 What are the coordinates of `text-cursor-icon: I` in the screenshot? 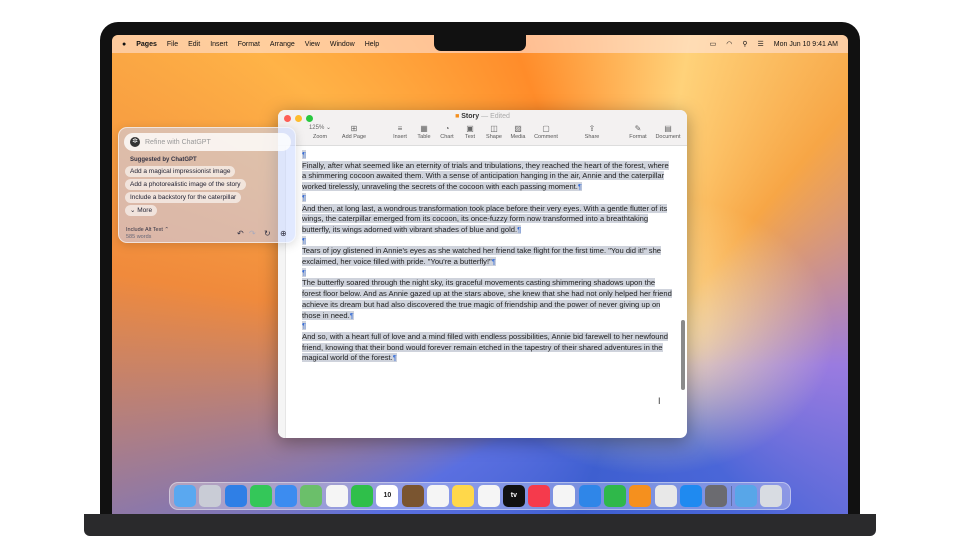 It's located at (659, 401).